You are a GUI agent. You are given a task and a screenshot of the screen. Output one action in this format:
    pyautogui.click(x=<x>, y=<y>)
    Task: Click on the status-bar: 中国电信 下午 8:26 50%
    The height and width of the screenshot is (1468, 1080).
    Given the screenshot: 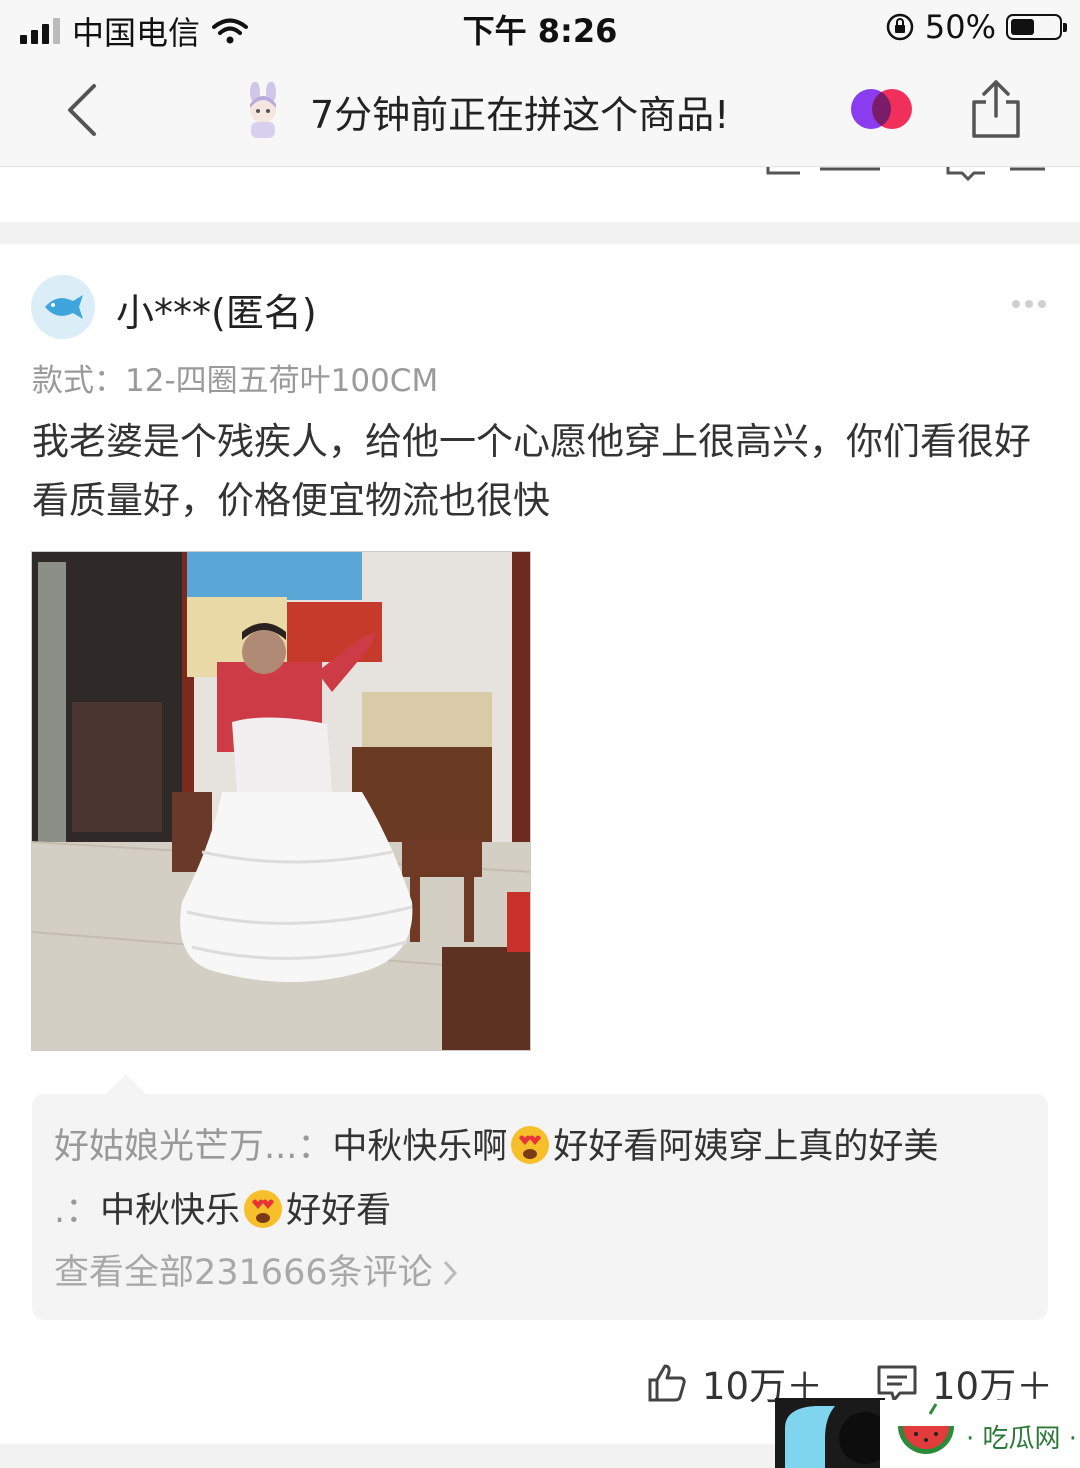 What is the action you would take?
    pyautogui.click(x=540, y=28)
    